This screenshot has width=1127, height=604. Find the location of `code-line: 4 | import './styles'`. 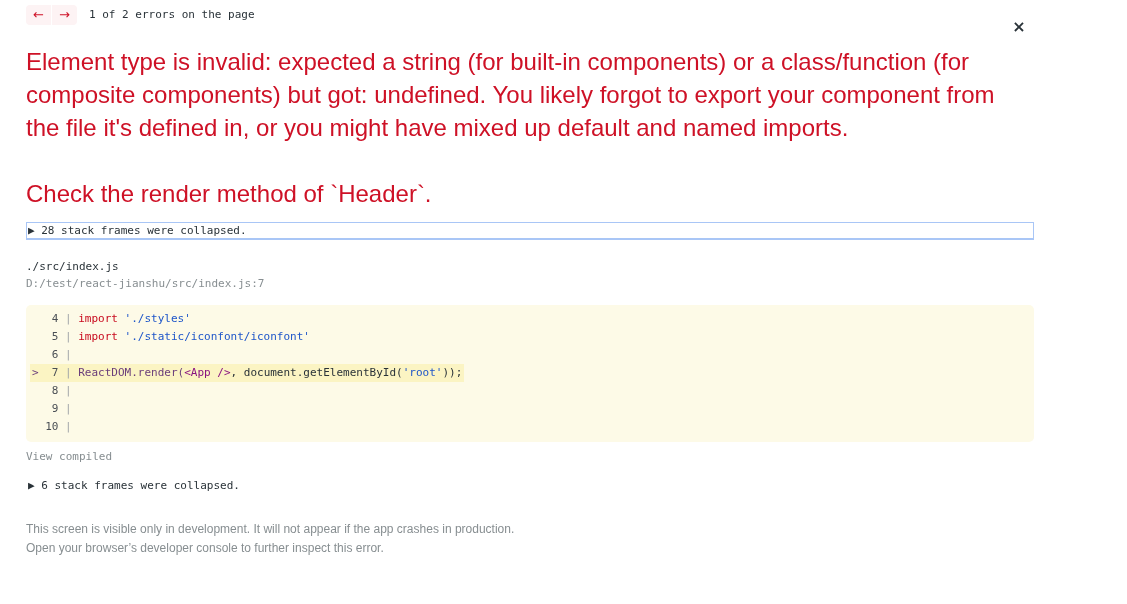

code-line: 4 | import './styles' is located at coordinates (121, 319).